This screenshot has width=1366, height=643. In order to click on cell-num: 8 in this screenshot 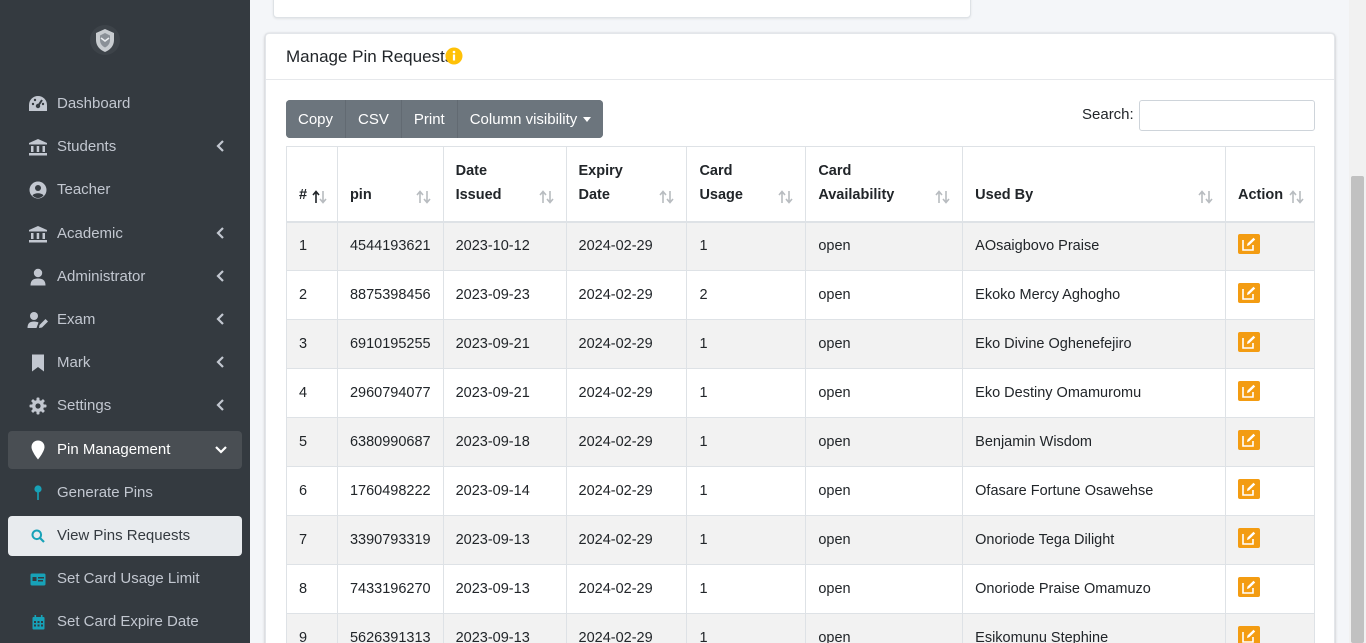, I will do `click(312, 589)`.